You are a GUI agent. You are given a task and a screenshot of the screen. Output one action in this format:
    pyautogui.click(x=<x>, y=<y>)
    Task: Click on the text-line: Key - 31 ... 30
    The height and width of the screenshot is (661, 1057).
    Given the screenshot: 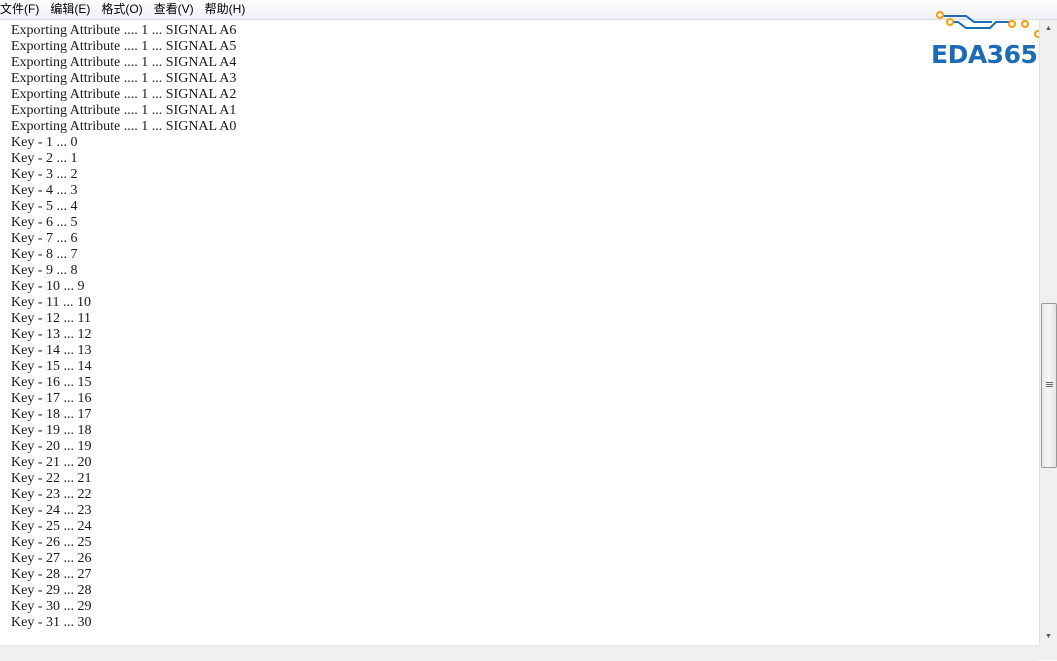 What is the action you would take?
    pyautogui.click(x=51, y=622)
    